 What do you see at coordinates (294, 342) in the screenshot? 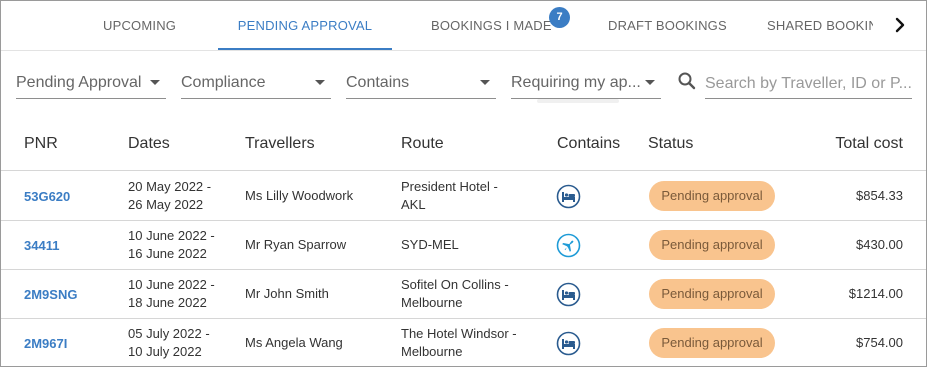
I see `traveller-name: Ms Angela Wang` at bounding box center [294, 342].